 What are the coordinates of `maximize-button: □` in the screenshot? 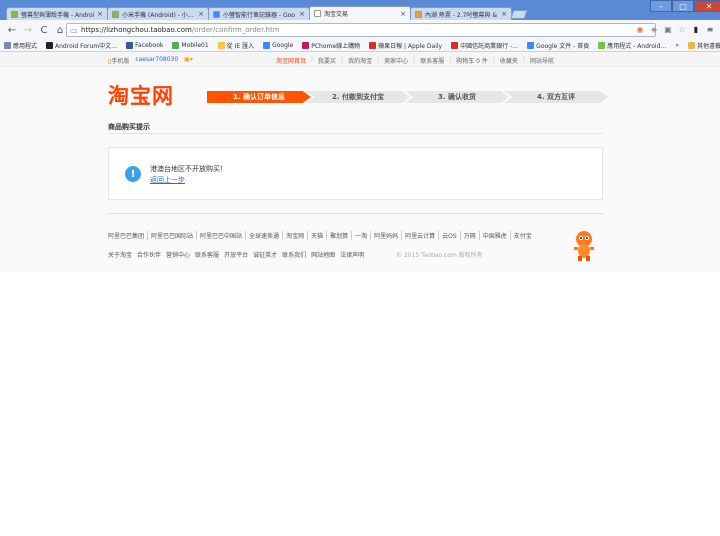 It's located at (683, 6).